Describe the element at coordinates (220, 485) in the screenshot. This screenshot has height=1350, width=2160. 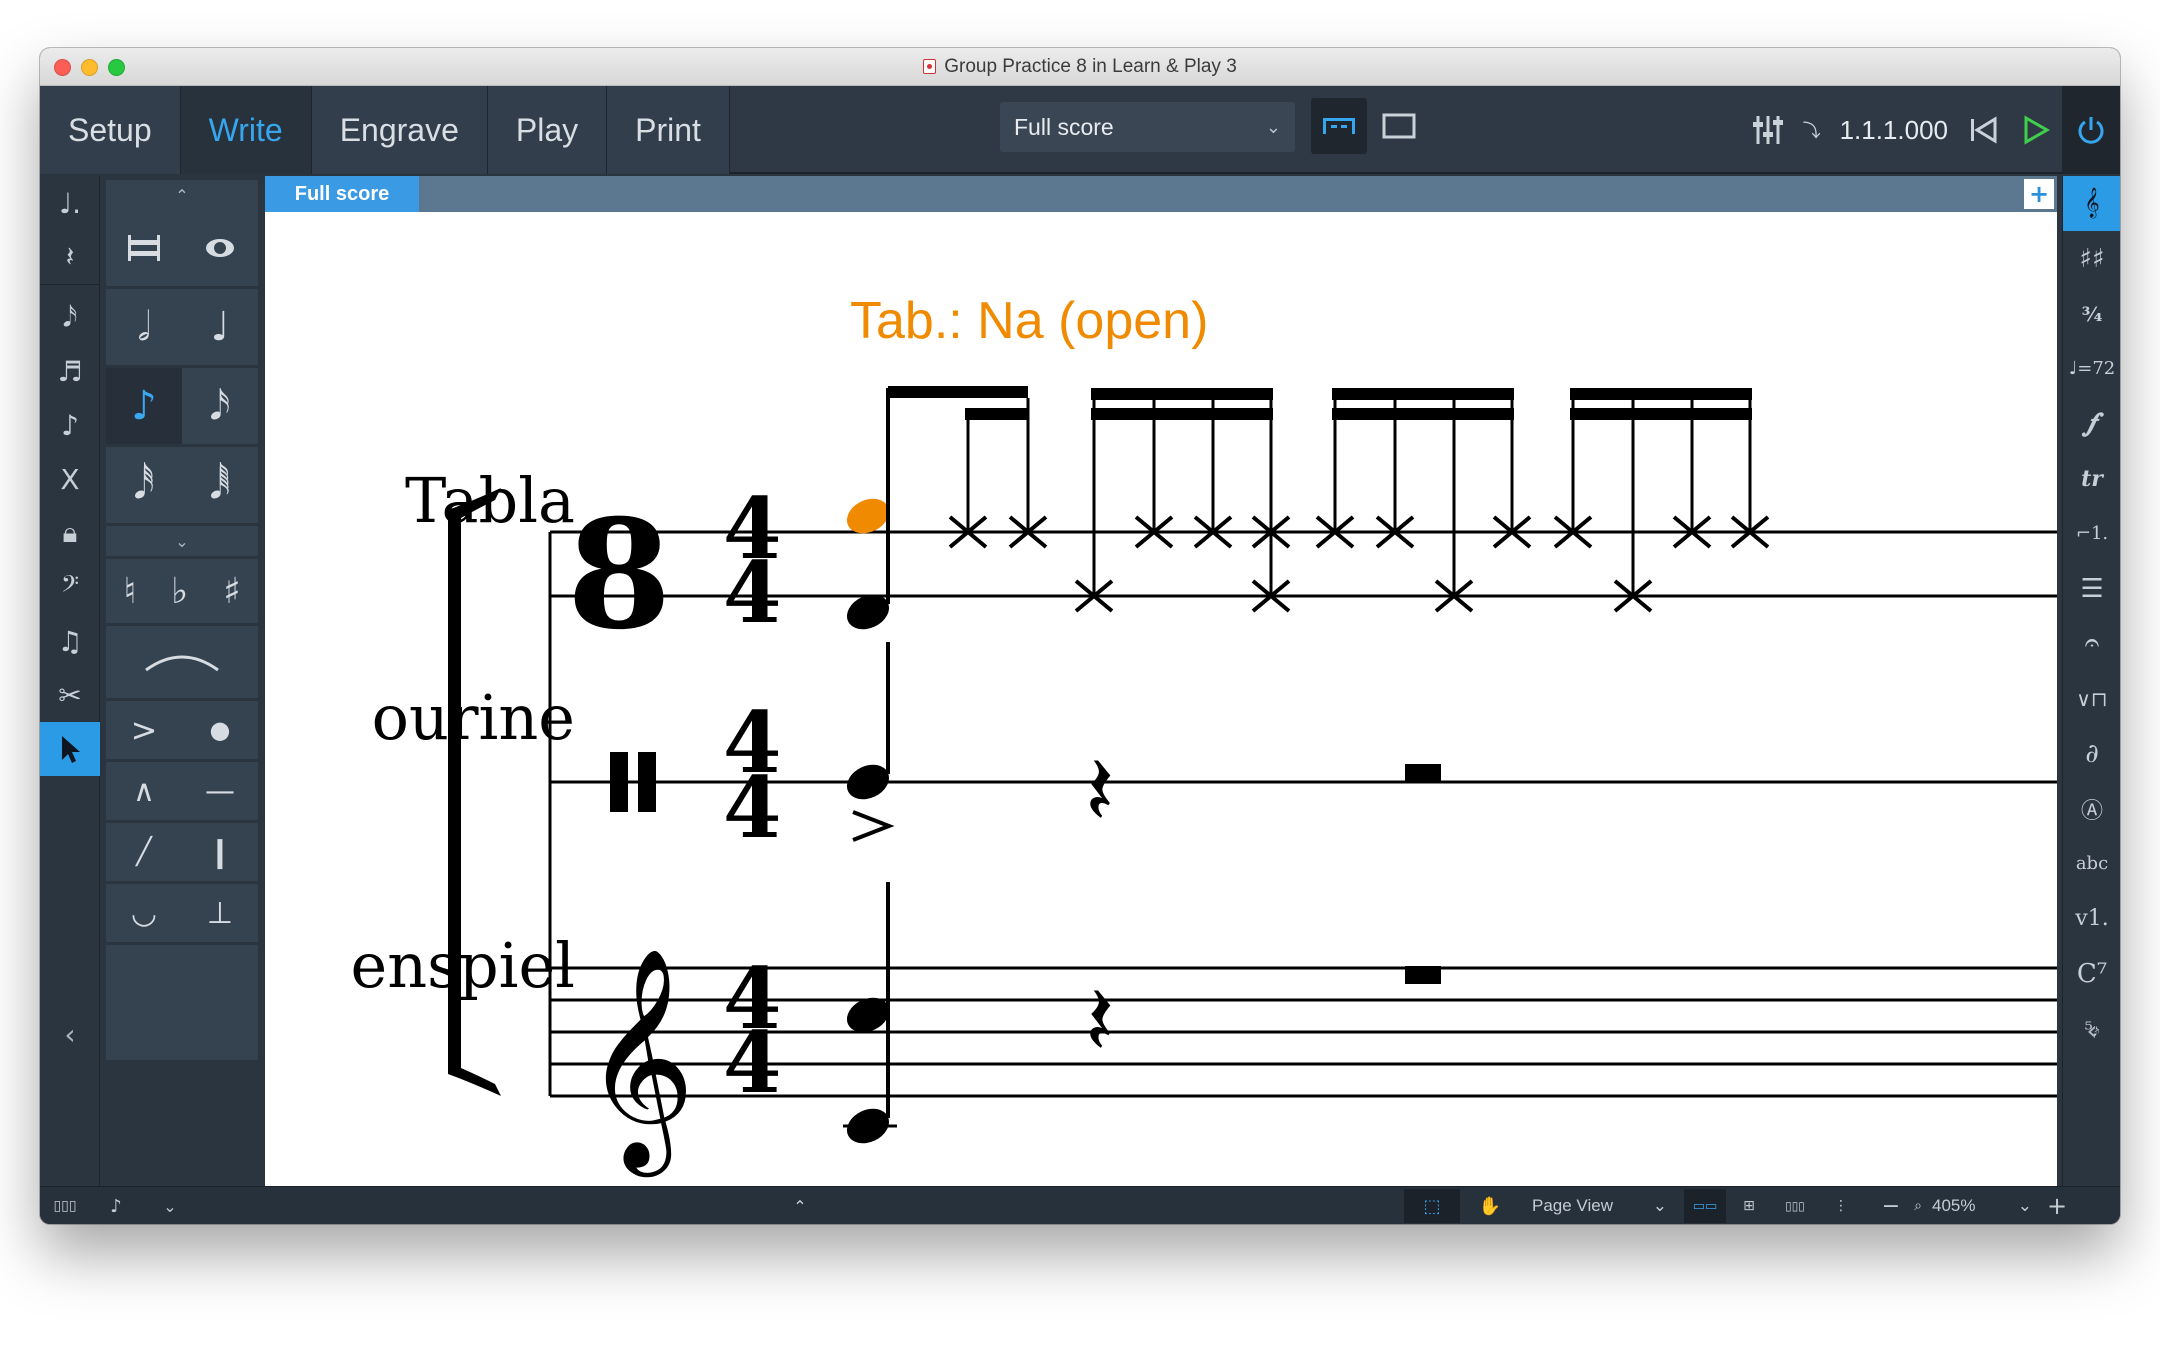
I see `sixty-fourth-note-icon: 𝅘𝅥𝅱` at that location.